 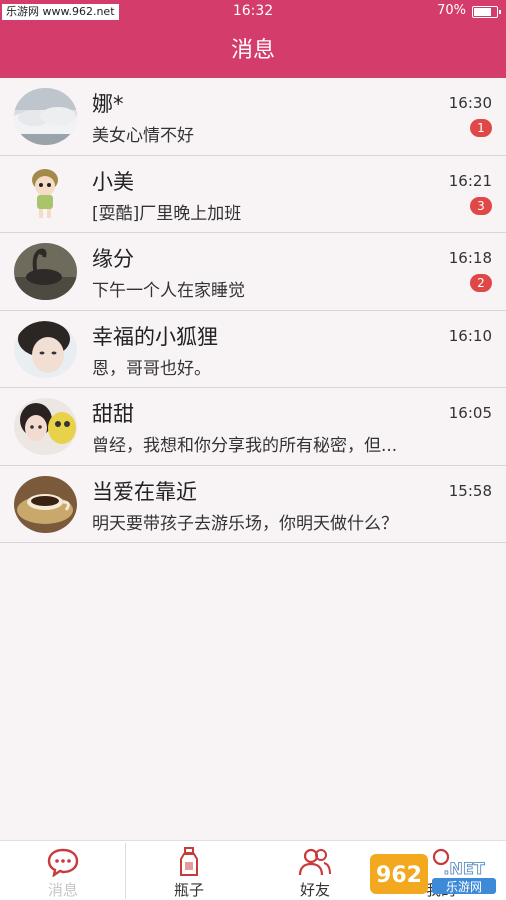 What do you see at coordinates (253, 272) in the screenshot?
I see `conversation-row: 缘分 下午一个人在家睡觉 16:18 2` at bounding box center [253, 272].